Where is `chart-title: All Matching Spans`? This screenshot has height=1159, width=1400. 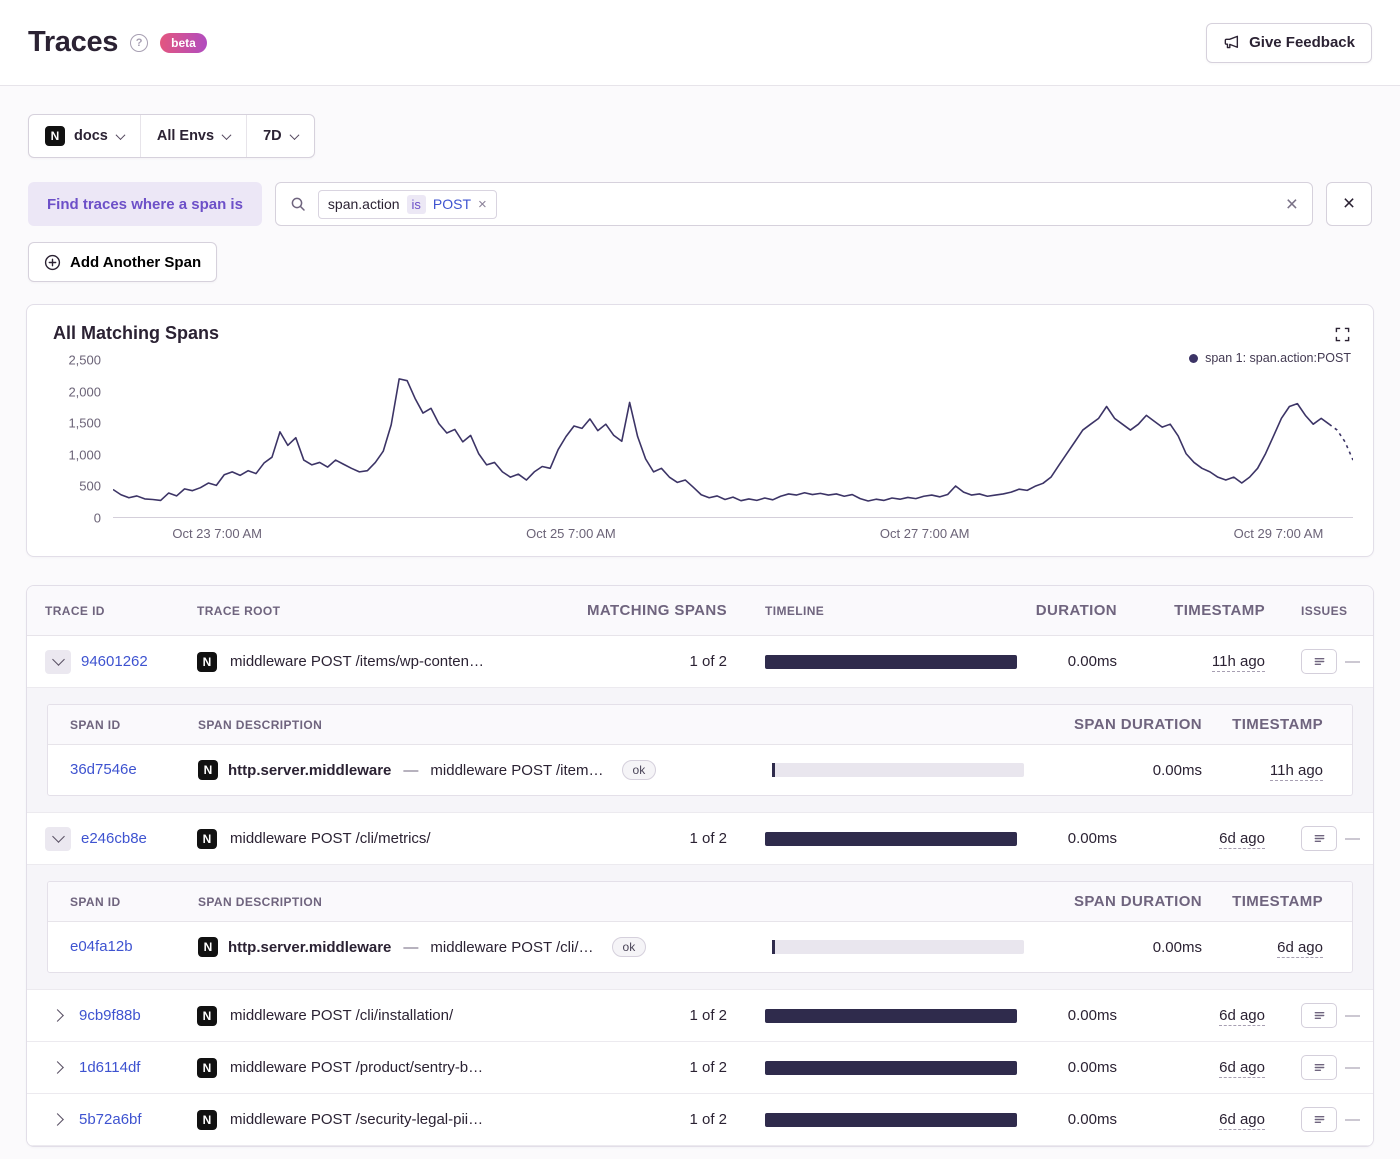
chart-title: All Matching Spans is located at coordinates (136, 333).